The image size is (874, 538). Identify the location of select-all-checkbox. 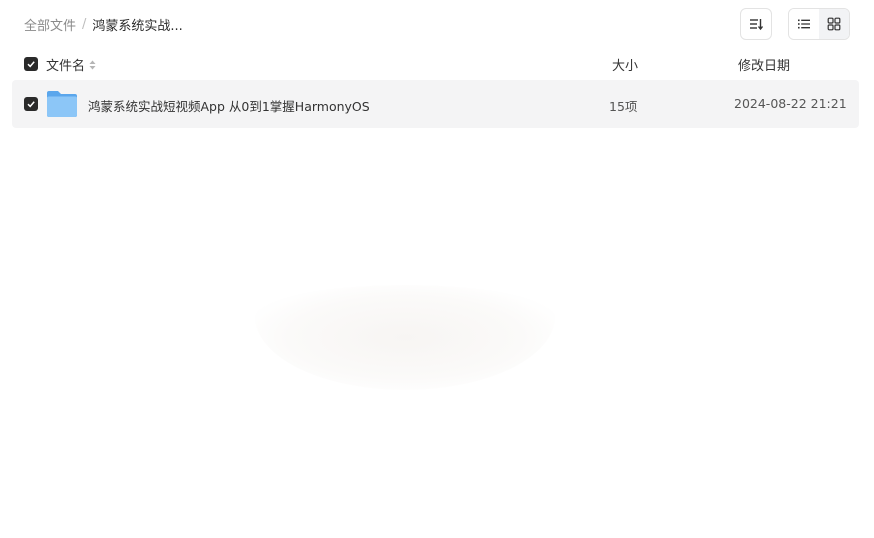
(31, 64).